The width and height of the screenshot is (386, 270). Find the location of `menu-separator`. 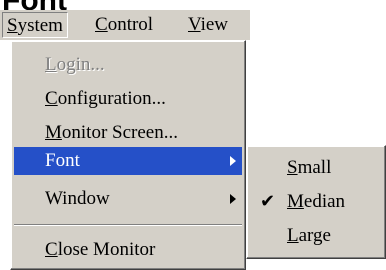

menu-separator is located at coordinates (128, 225).